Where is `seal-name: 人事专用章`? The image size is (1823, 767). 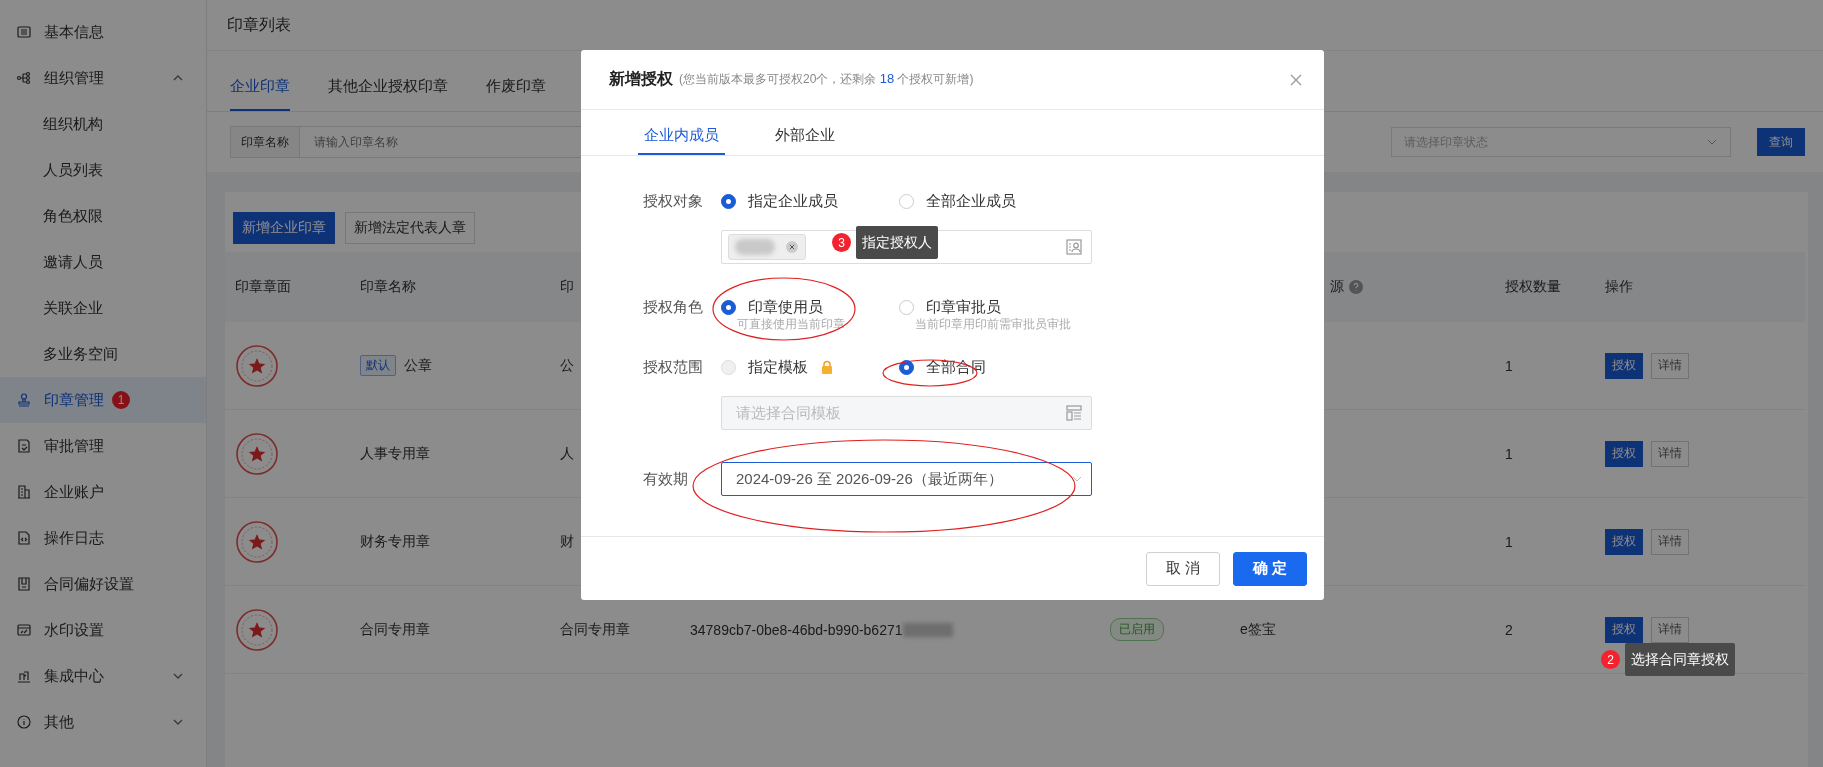 seal-name: 人事专用章 is located at coordinates (395, 453).